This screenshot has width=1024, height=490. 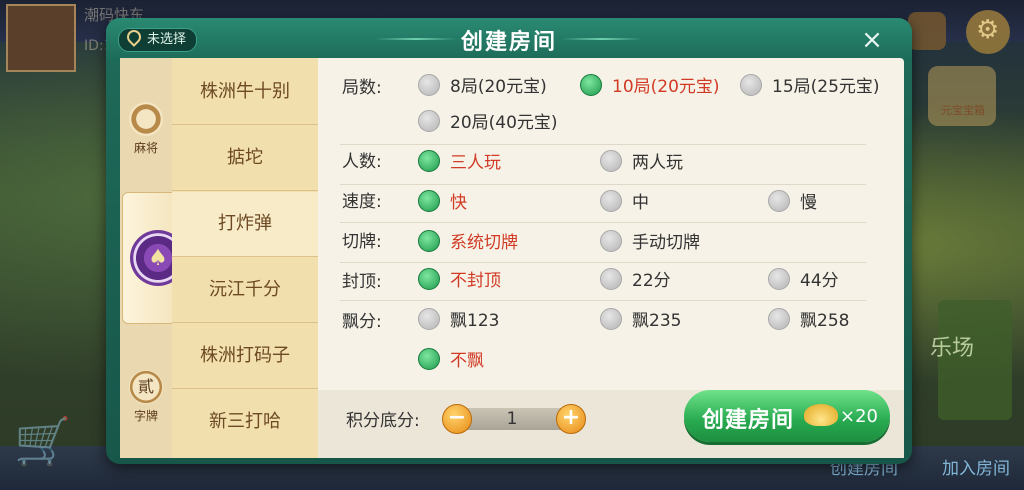 I want to click on shuffle-option-selected: 系统切牌, so click(x=468, y=242).